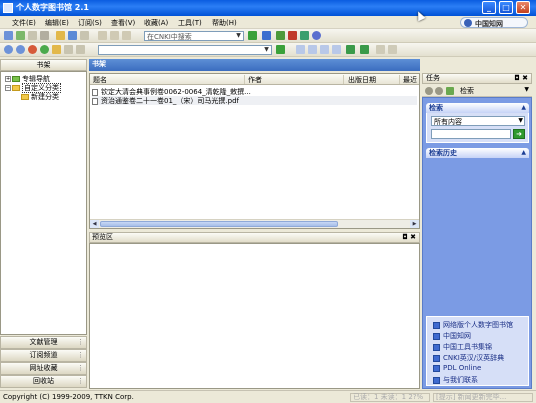 Image resolution: width=536 pixels, height=403 pixels. Describe the element at coordinates (32, 49) in the screenshot. I see `stop-icon` at that location.